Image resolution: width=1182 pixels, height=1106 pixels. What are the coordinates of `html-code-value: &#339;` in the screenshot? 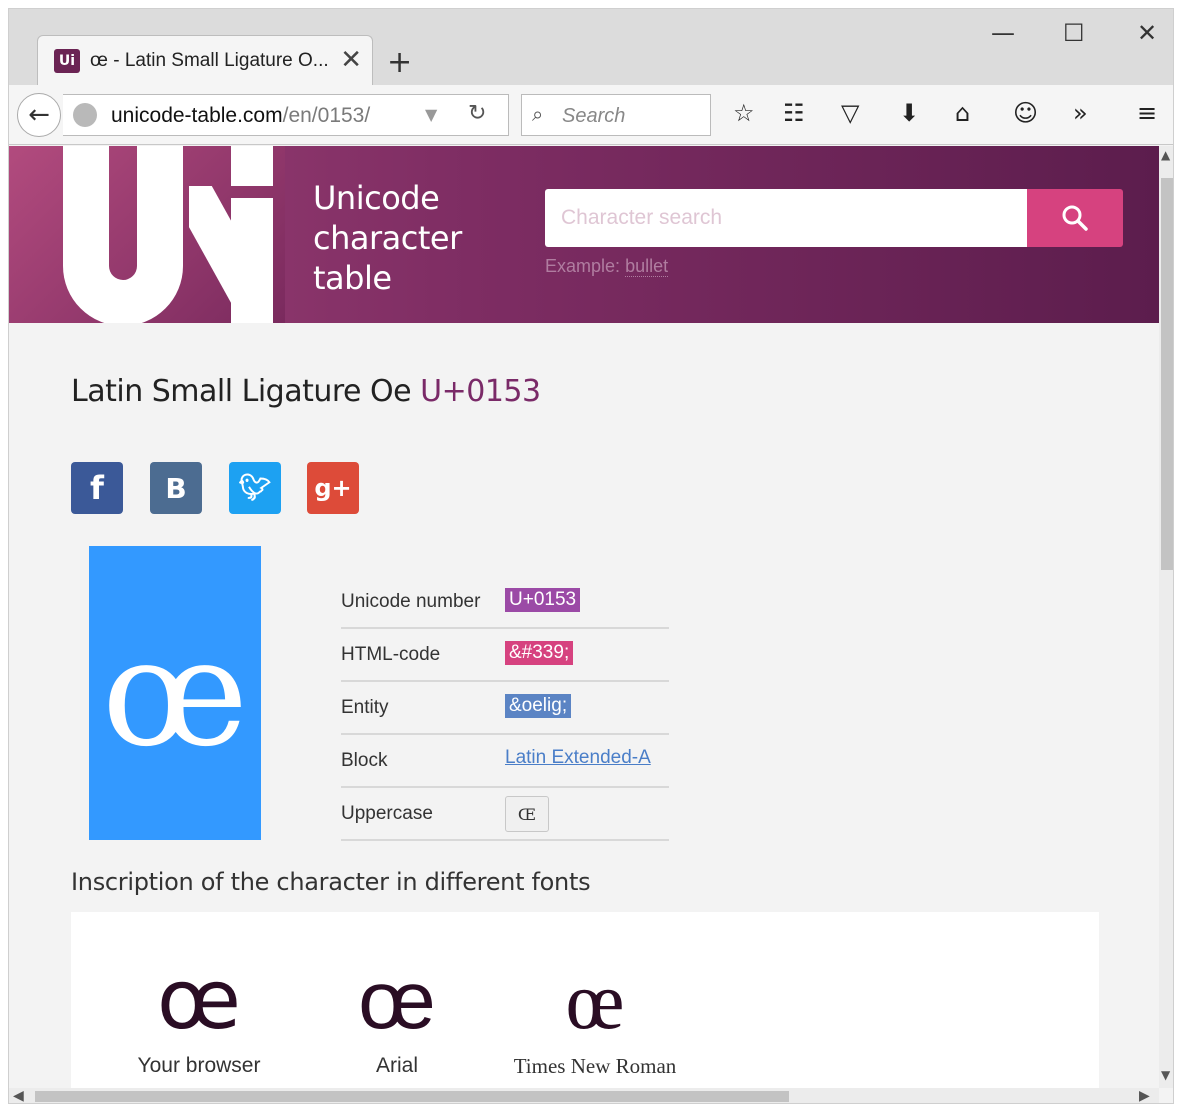 It's located at (539, 653).